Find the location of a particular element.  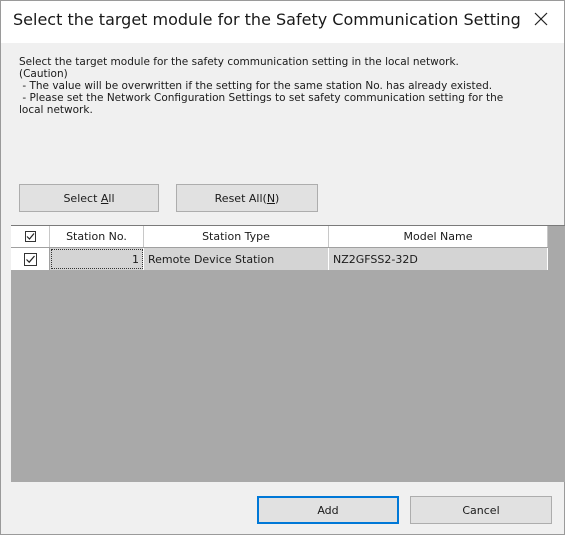

header-checkbox-cell is located at coordinates (30, 236).